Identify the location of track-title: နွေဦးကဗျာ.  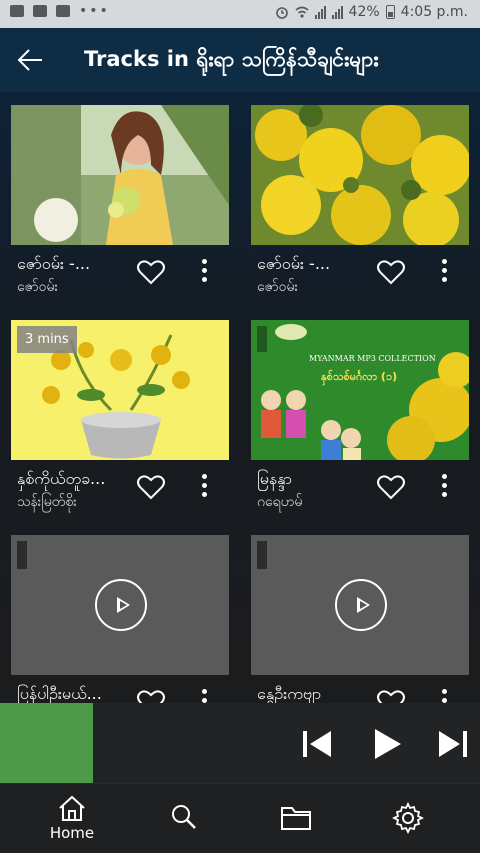
(289, 693).